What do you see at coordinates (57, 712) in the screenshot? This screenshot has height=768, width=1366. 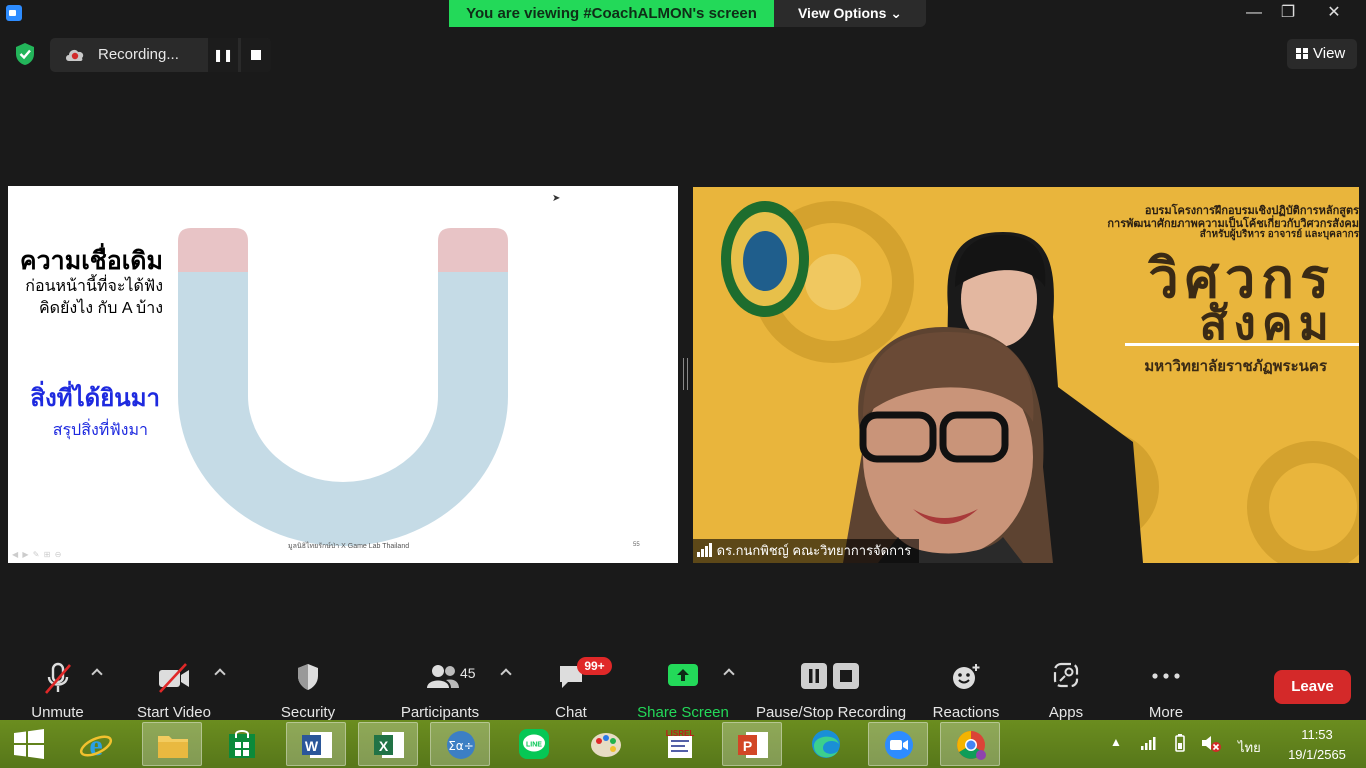 I see `unmute-label: Unmute` at bounding box center [57, 712].